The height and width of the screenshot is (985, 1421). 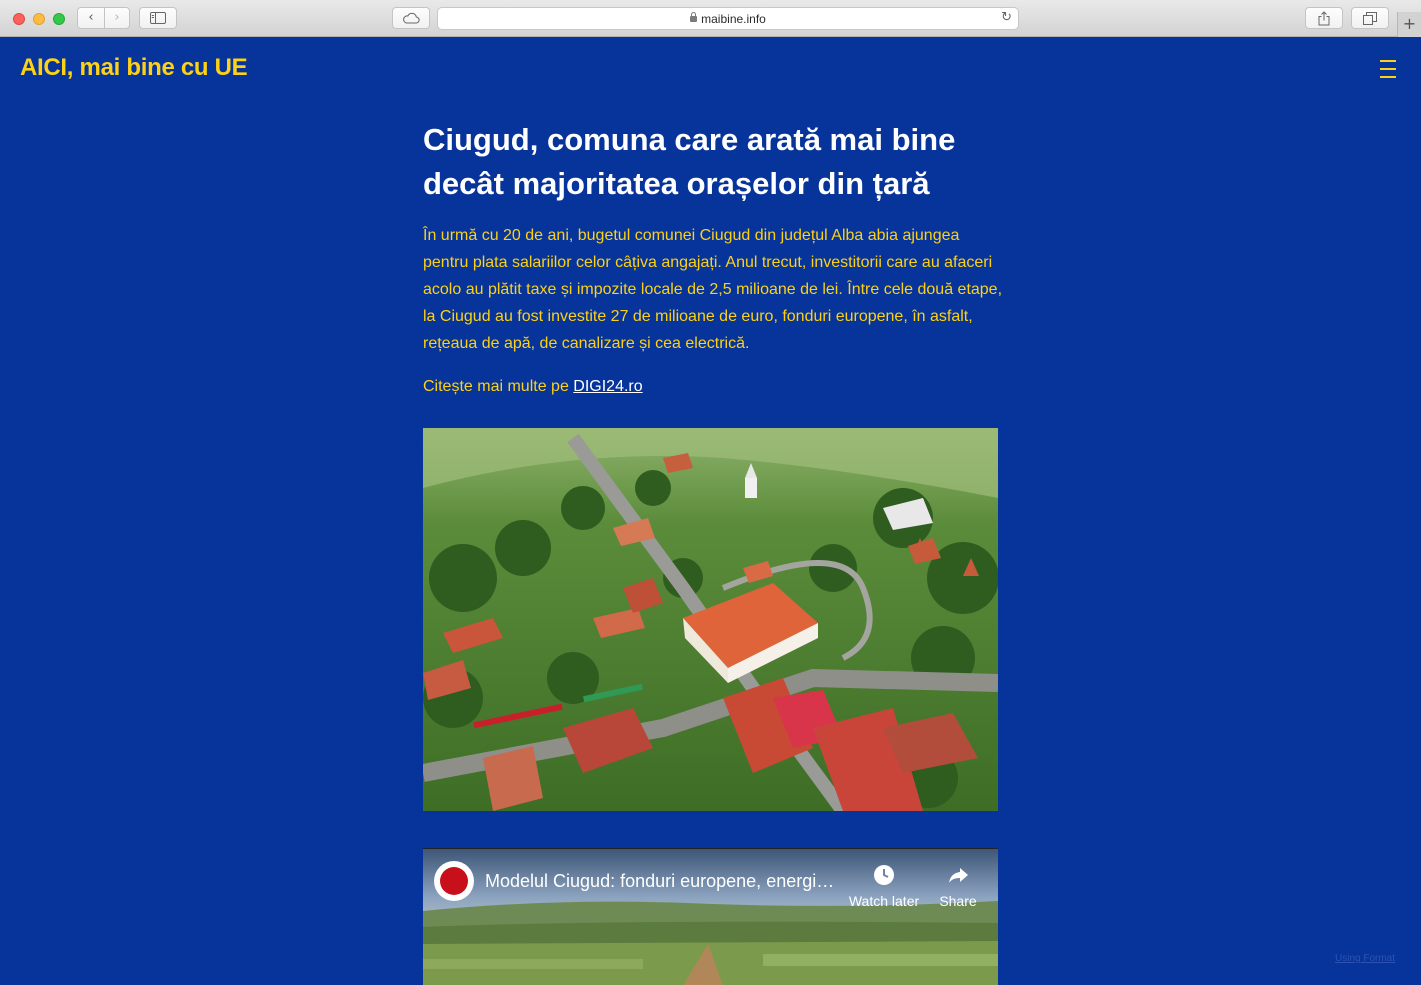 I want to click on clock-icon, so click(x=884, y=875).